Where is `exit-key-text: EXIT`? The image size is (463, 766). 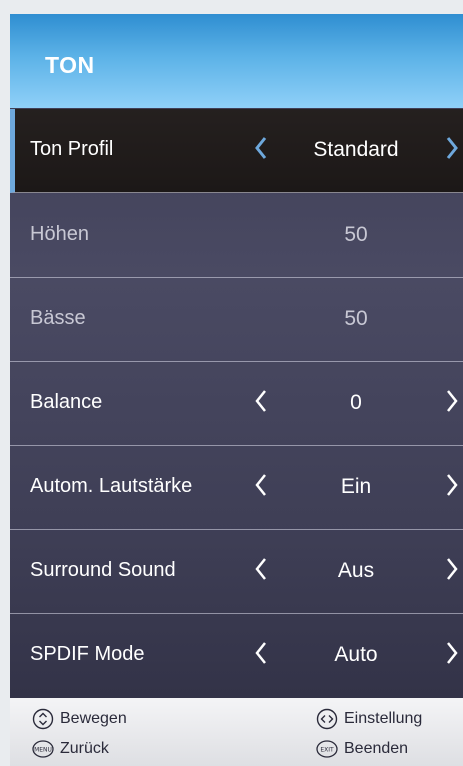 exit-key-text: EXIT is located at coordinates (327, 750).